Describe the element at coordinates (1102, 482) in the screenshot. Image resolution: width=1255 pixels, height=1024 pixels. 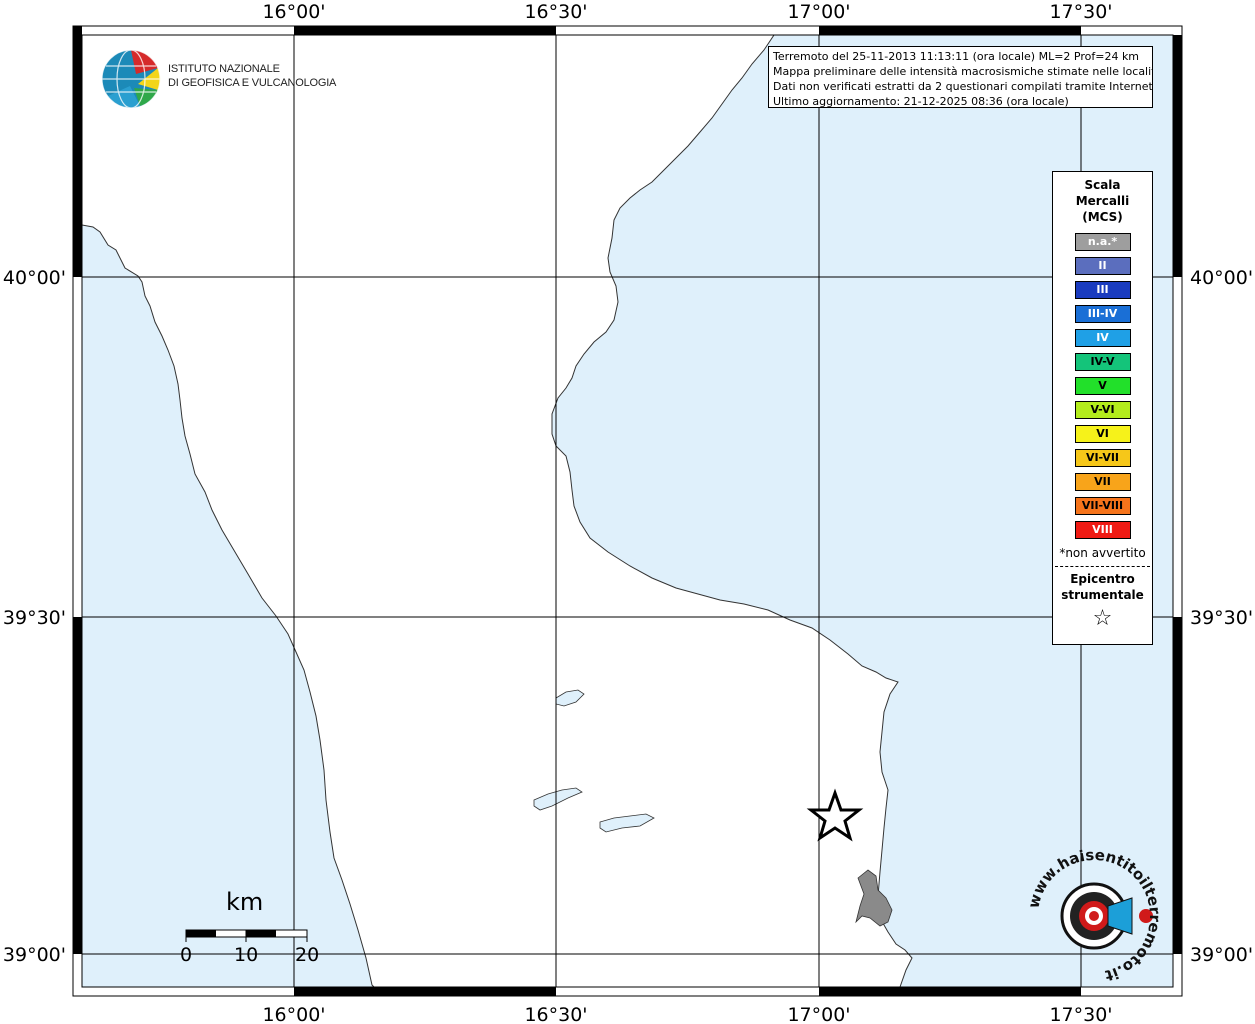
I see `legend-item: VII` at that location.